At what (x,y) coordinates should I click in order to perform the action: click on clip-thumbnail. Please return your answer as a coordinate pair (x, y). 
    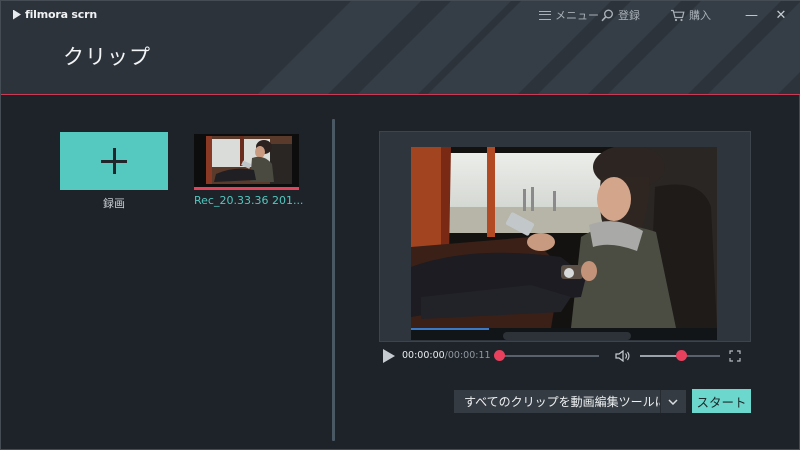
    Looking at the image, I should click on (246, 160).